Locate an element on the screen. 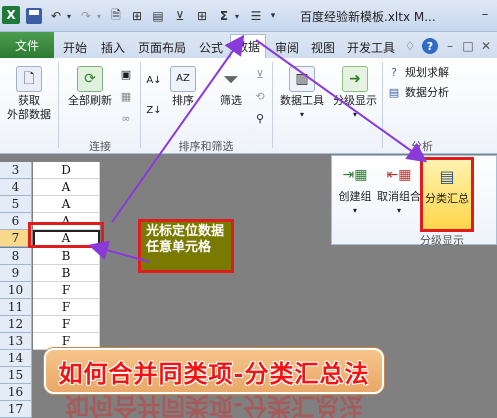  row-header: 8 is located at coordinates (16, 256).